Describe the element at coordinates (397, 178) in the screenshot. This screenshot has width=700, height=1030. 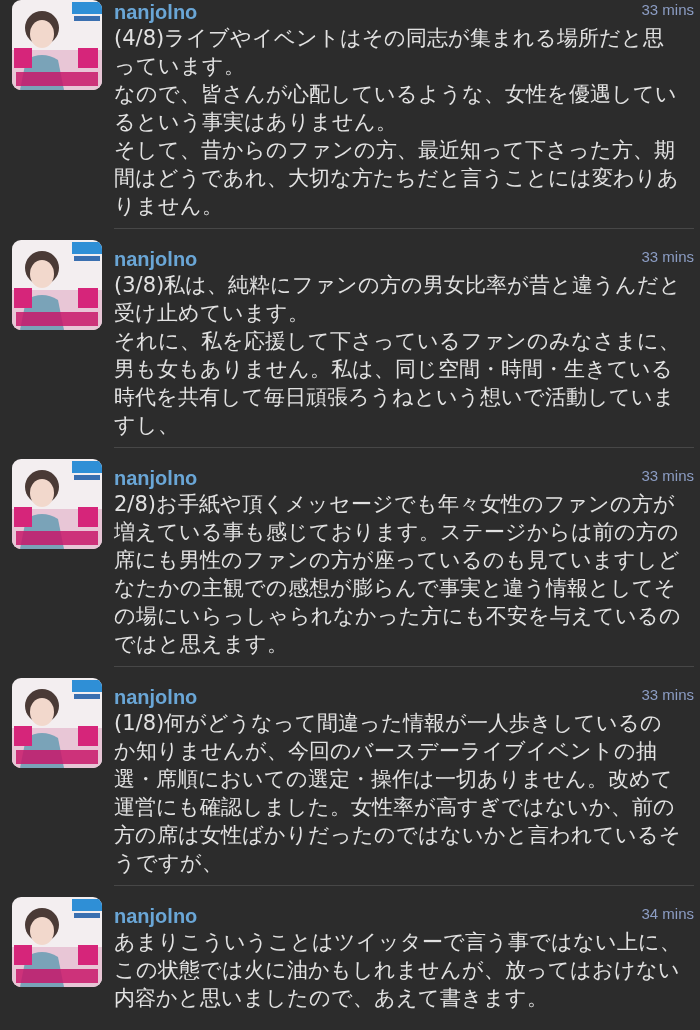
I see `tweet-text: そして、昔からのファンの方、最近知って下さった方、期間はどうであれ、大切な方たちだと言うことには変わりありません。` at that location.